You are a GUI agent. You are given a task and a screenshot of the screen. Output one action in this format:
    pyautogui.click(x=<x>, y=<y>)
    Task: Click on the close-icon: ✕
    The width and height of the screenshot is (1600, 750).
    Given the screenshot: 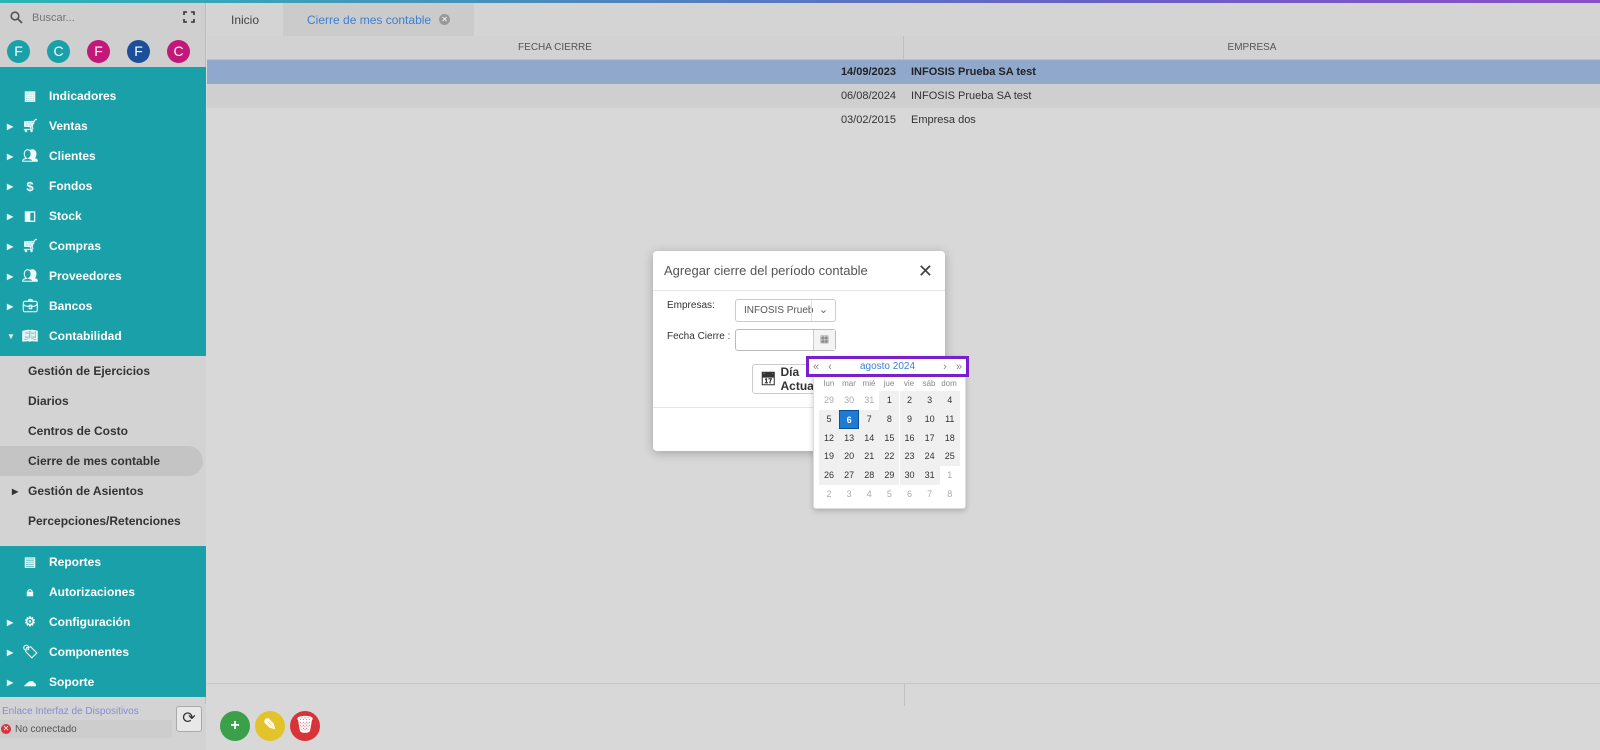 What is the action you would take?
    pyautogui.click(x=925, y=271)
    